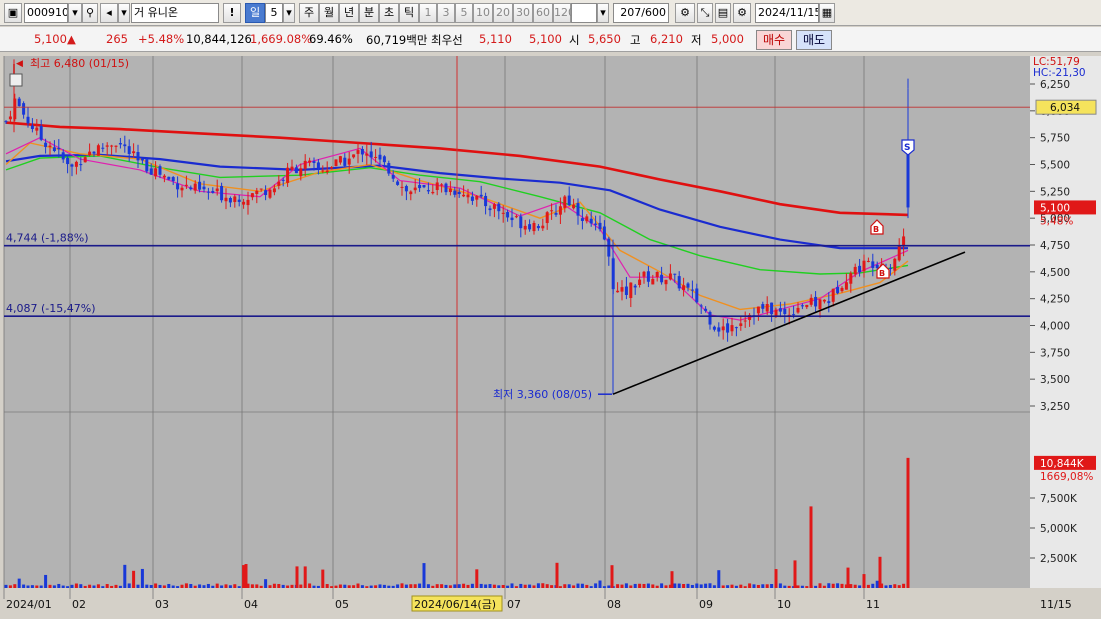 Image resolution: width=1101 pixels, height=619 pixels. What do you see at coordinates (641, 13) in the screenshot?
I see `data-count-field: 207/600` at bounding box center [641, 13].